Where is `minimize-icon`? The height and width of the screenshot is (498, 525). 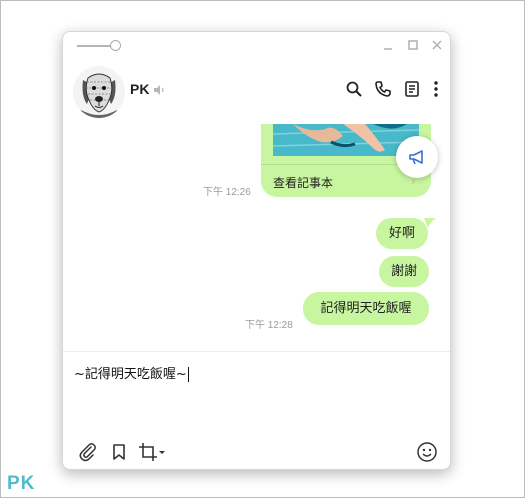 minimize-icon is located at coordinates (388, 45).